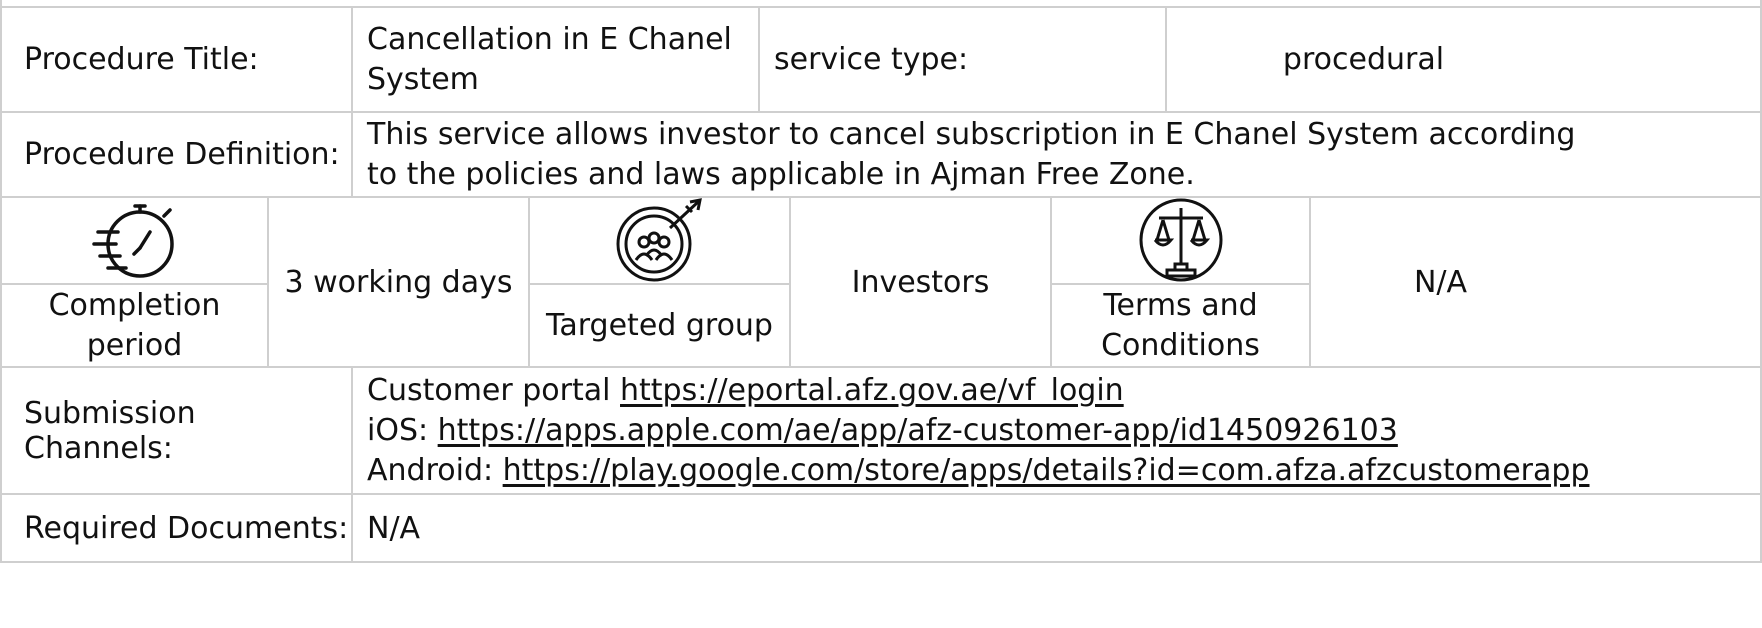 The height and width of the screenshot is (628, 1762). I want to click on completion-period-label: Completion period, so click(134, 326).